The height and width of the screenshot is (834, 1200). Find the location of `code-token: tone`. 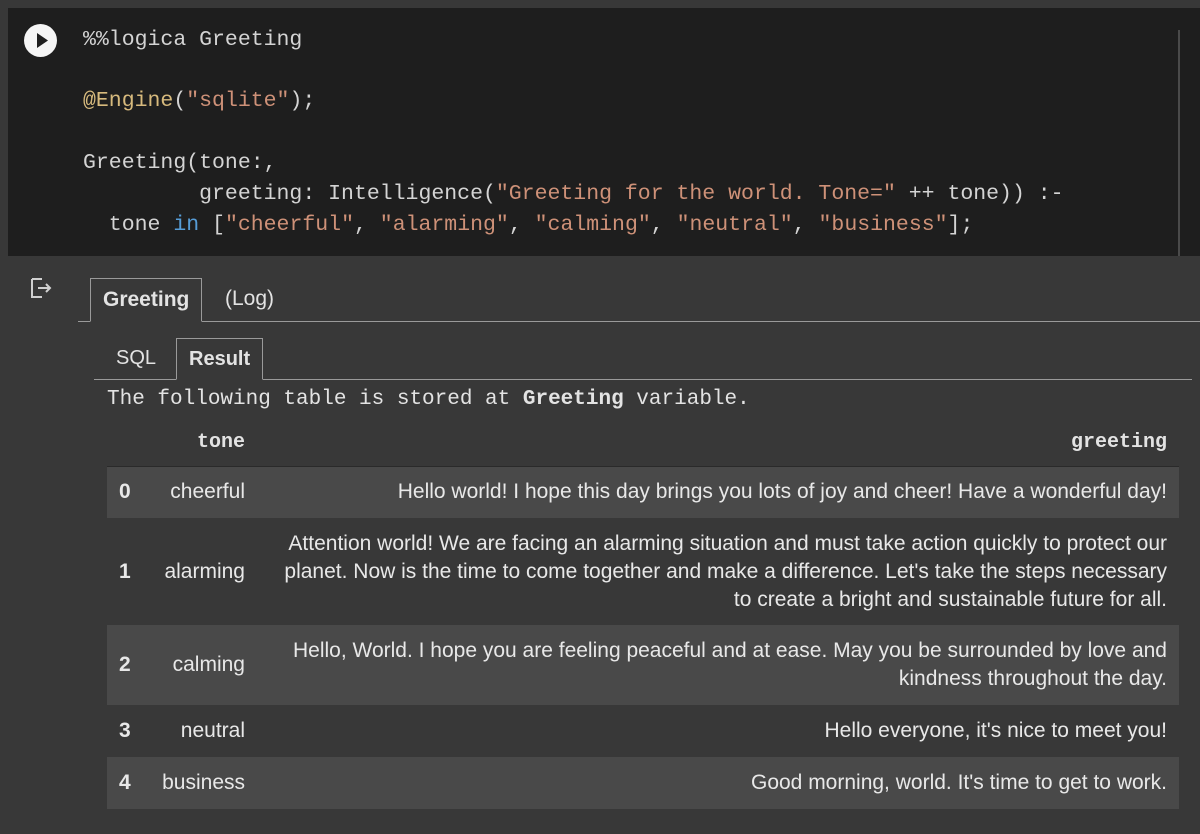

code-token: tone is located at coordinates (128, 225).